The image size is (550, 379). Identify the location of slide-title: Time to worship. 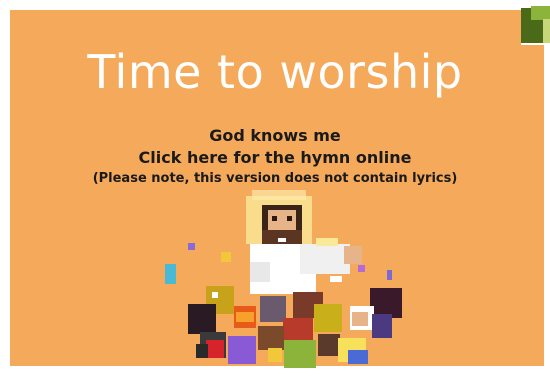
(275, 72).